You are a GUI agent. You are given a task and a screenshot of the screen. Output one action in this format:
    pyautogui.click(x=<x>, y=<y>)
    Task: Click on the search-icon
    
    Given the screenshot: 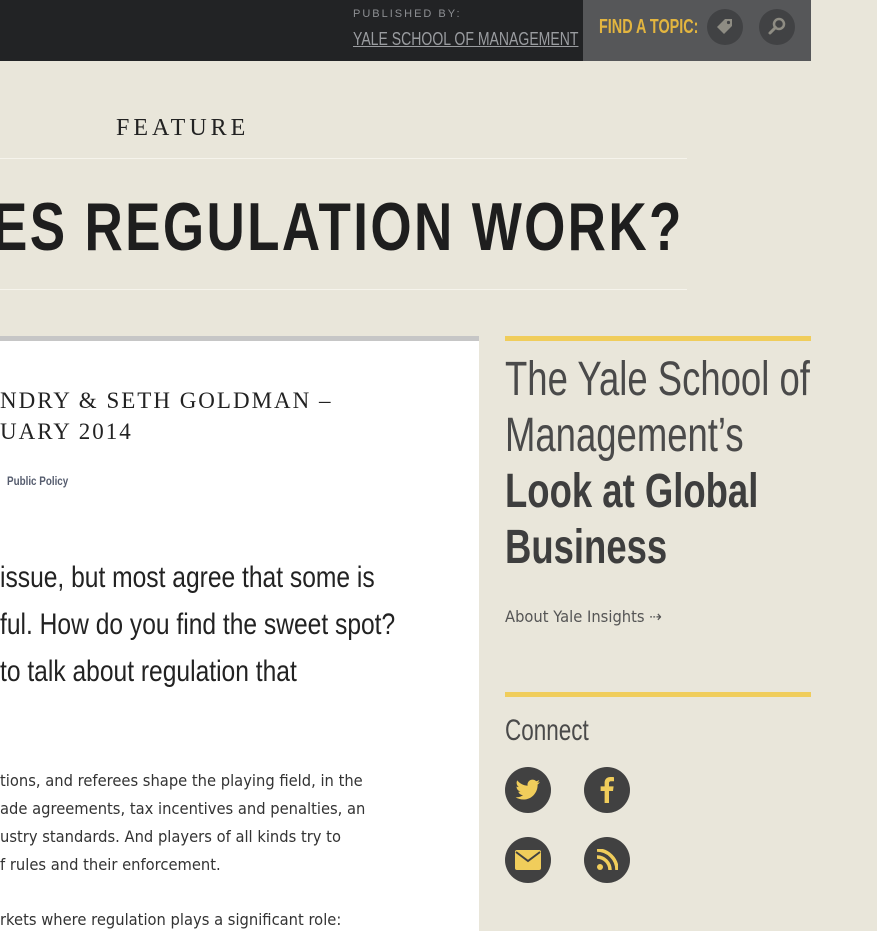 What is the action you would take?
    pyautogui.click(x=777, y=26)
    